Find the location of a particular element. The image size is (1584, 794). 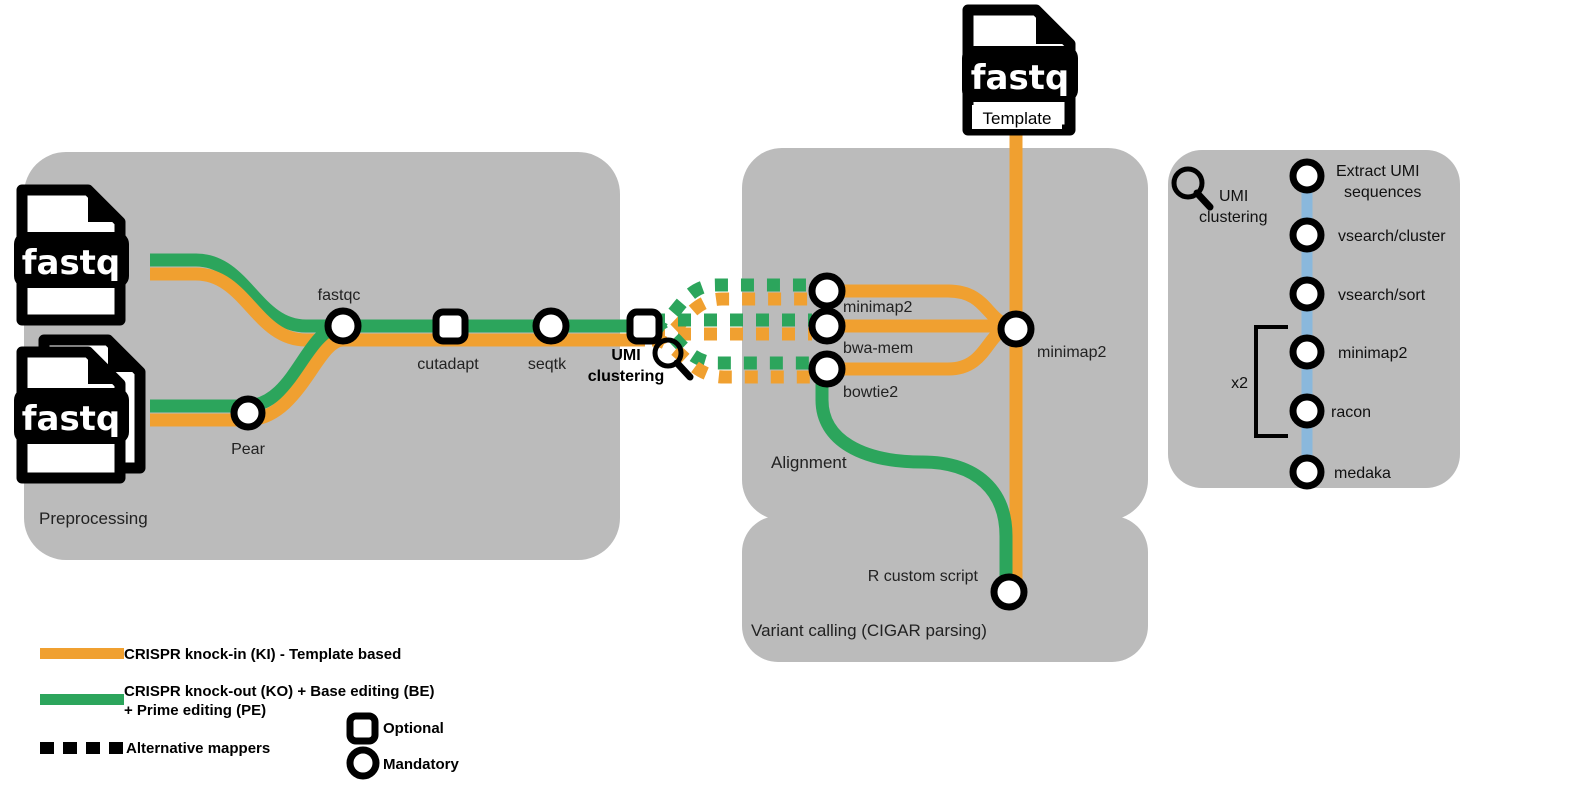

node-cutadapt-label: cutadapt is located at coordinates (448, 364).